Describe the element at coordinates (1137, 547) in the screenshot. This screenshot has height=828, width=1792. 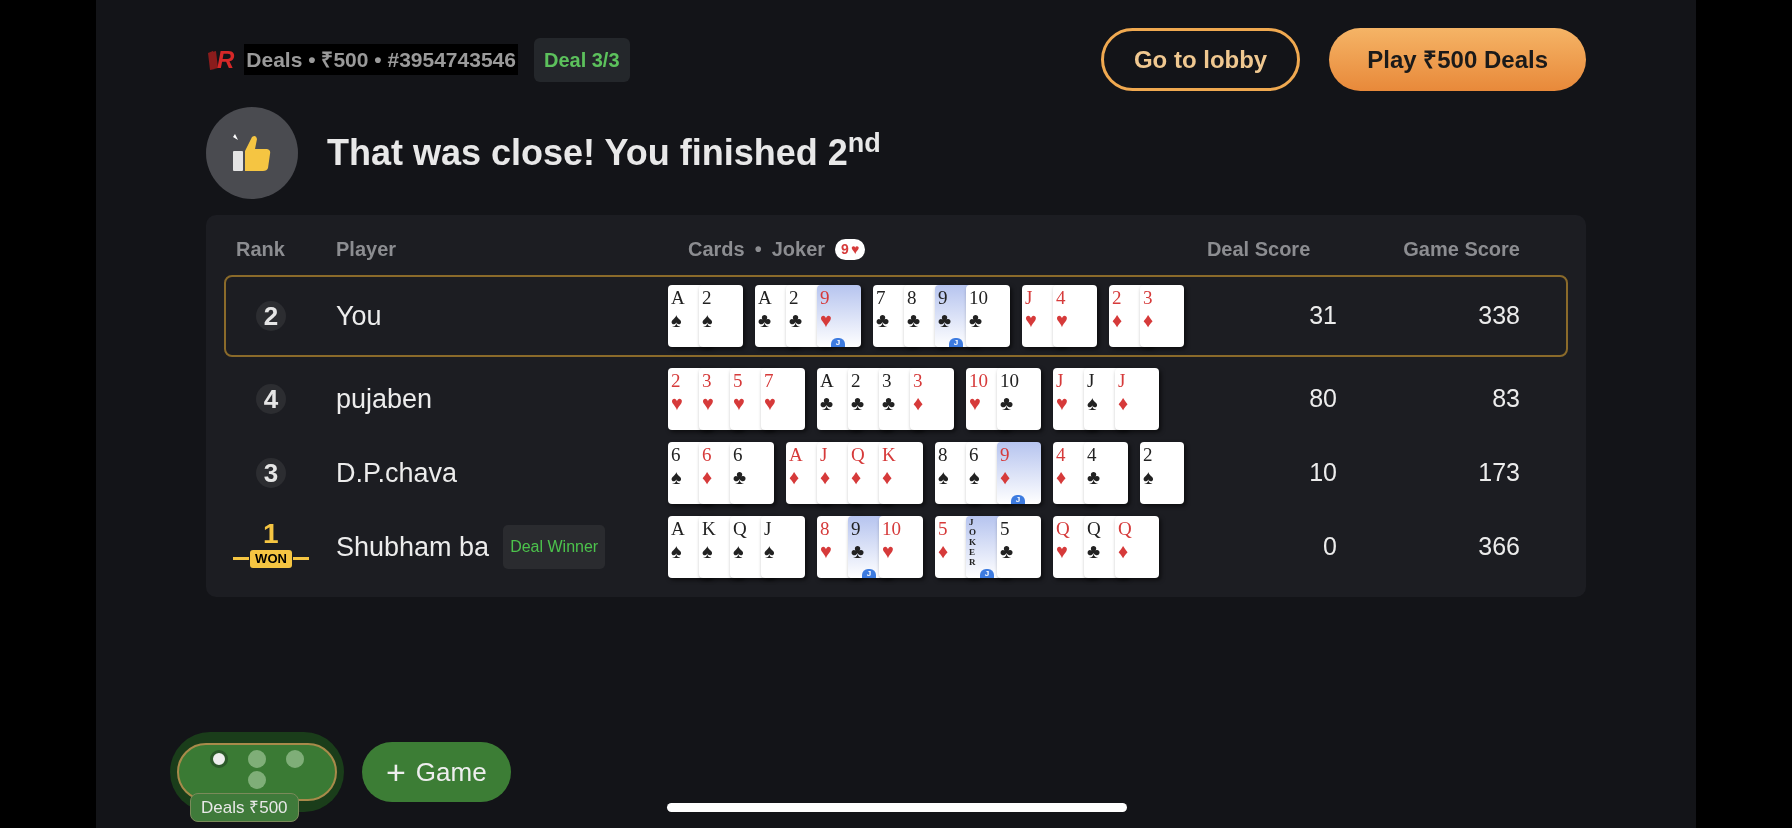
I see `playing-card: Q ♦` at that location.